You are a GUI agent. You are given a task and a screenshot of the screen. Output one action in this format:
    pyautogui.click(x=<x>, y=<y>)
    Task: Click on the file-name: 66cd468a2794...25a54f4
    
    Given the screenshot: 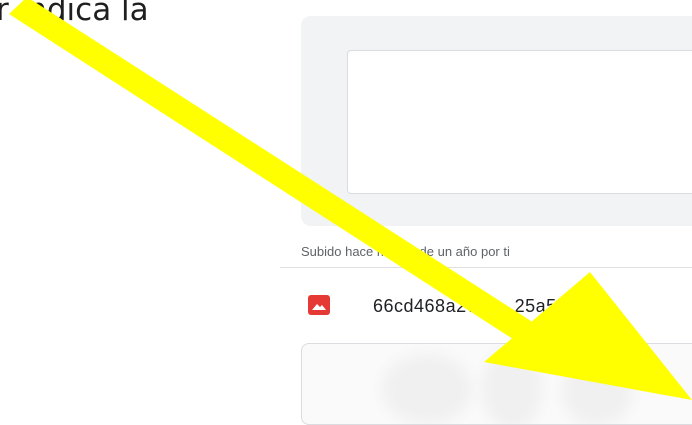 What is the action you would take?
    pyautogui.click(x=478, y=306)
    